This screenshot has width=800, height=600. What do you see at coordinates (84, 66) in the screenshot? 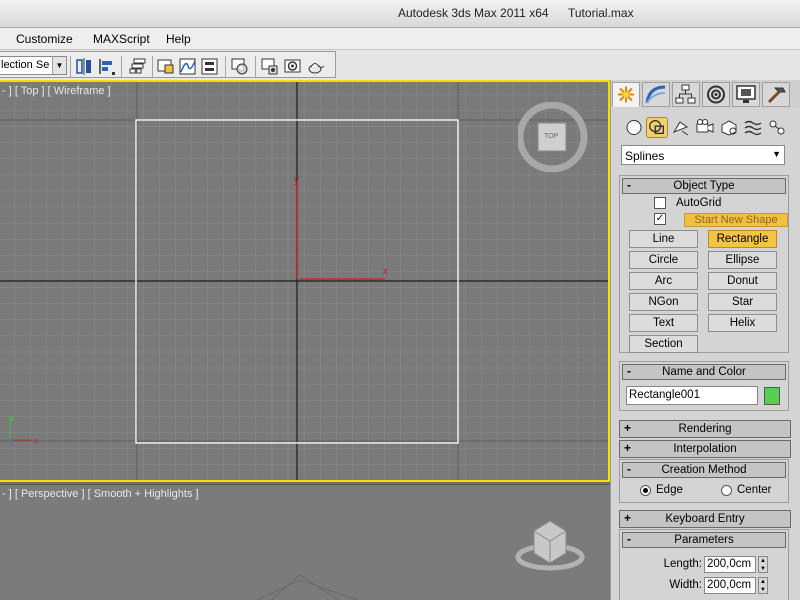
I see `mirror-icon` at bounding box center [84, 66].